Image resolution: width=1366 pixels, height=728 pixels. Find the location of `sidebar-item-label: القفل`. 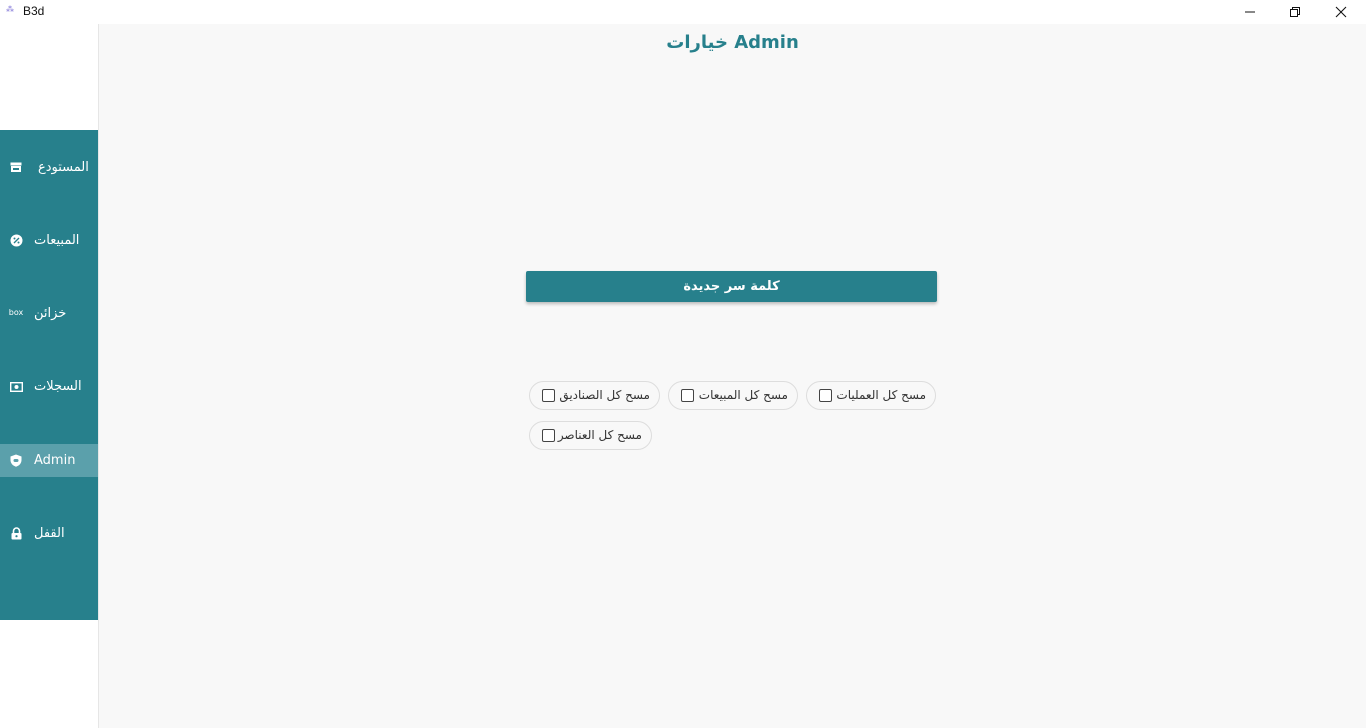

sidebar-item-label: القفل is located at coordinates (49, 533).